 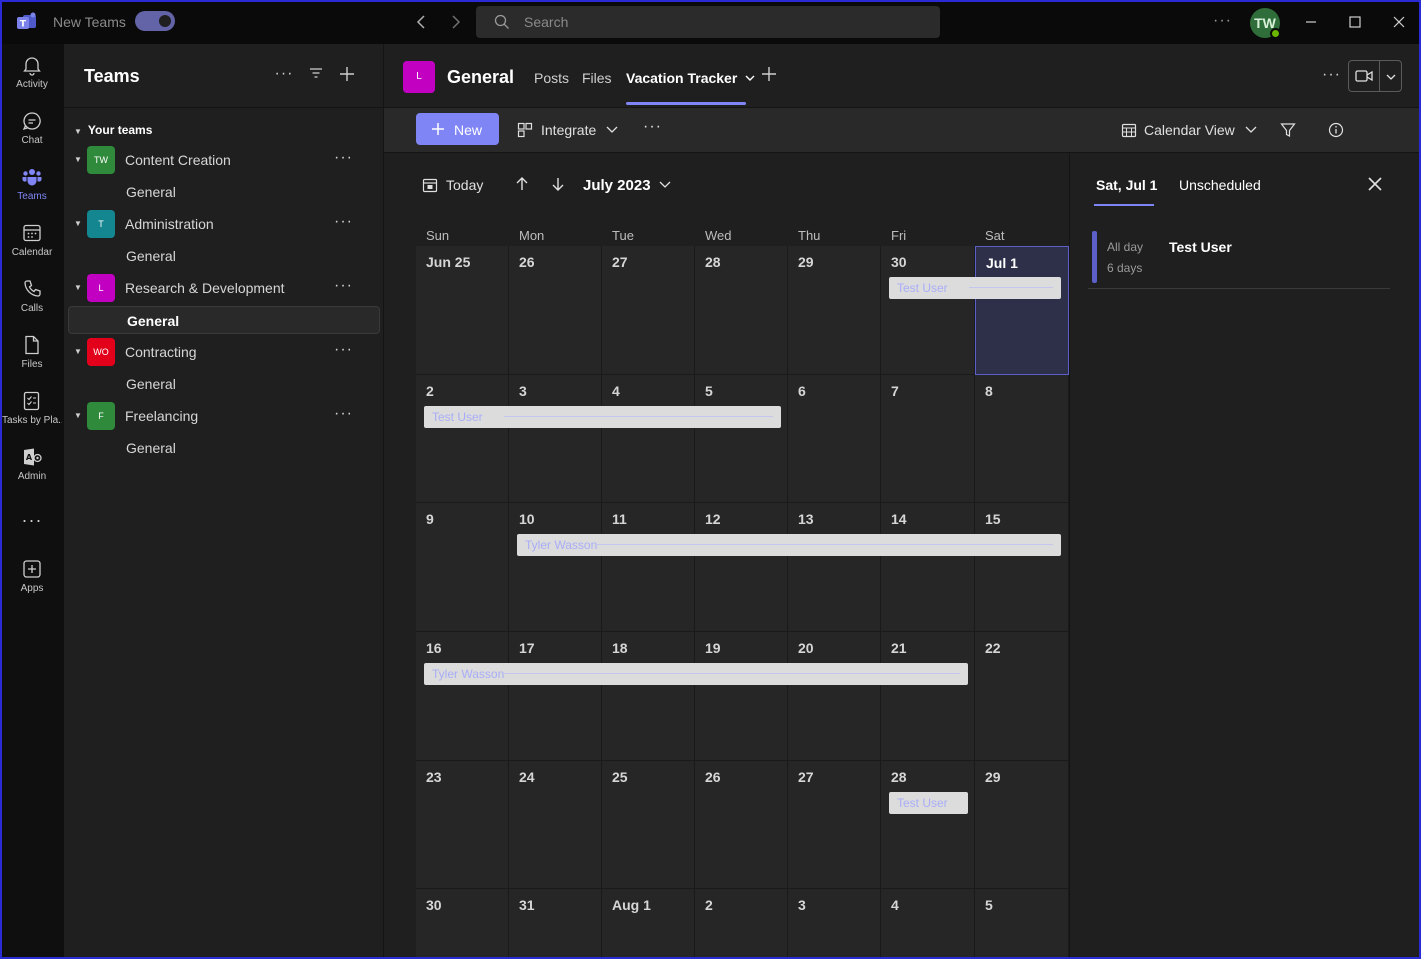 What do you see at coordinates (32, 184) in the screenshot?
I see `rail-item-teams: Teams` at bounding box center [32, 184].